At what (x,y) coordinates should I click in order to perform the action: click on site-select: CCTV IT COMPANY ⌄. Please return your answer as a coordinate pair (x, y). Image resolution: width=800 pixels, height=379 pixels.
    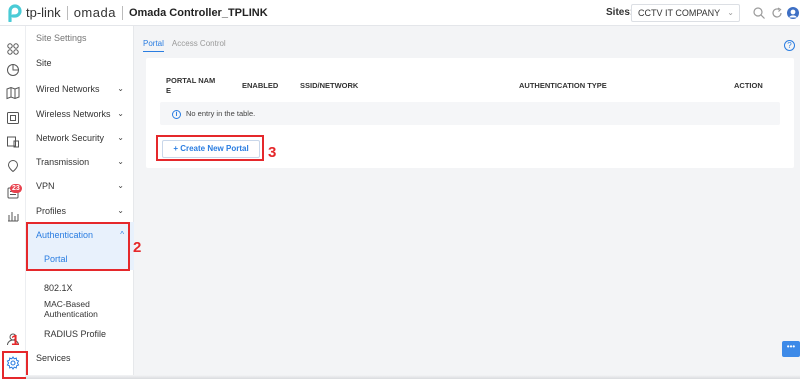
    Looking at the image, I should click on (685, 13).